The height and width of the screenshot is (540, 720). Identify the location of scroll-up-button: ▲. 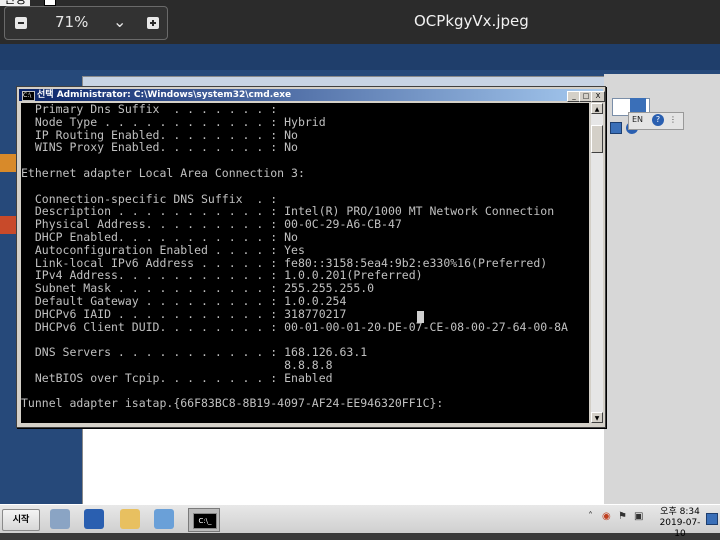
(597, 108).